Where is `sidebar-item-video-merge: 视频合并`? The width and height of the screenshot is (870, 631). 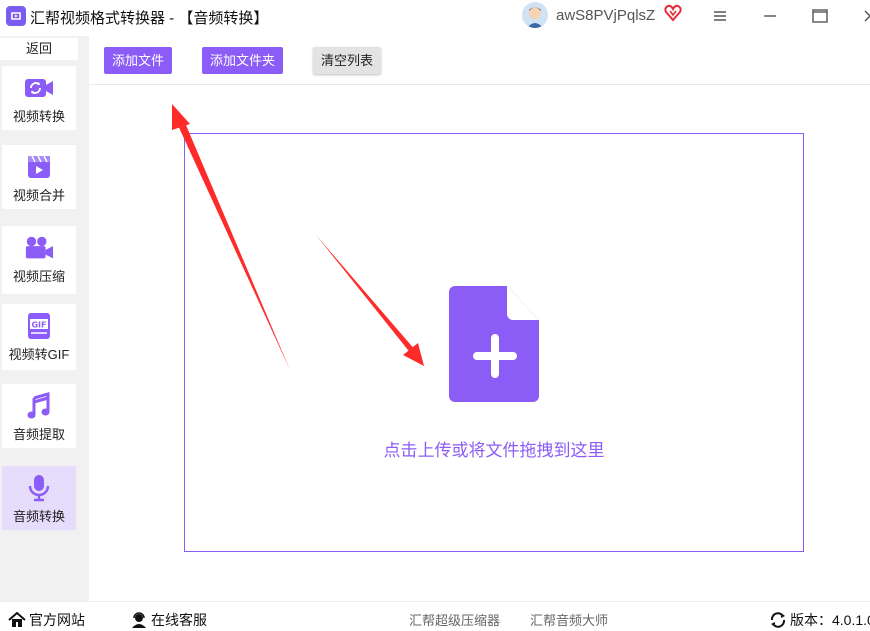 sidebar-item-video-merge: 视频合并 is located at coordinates (39, 177).